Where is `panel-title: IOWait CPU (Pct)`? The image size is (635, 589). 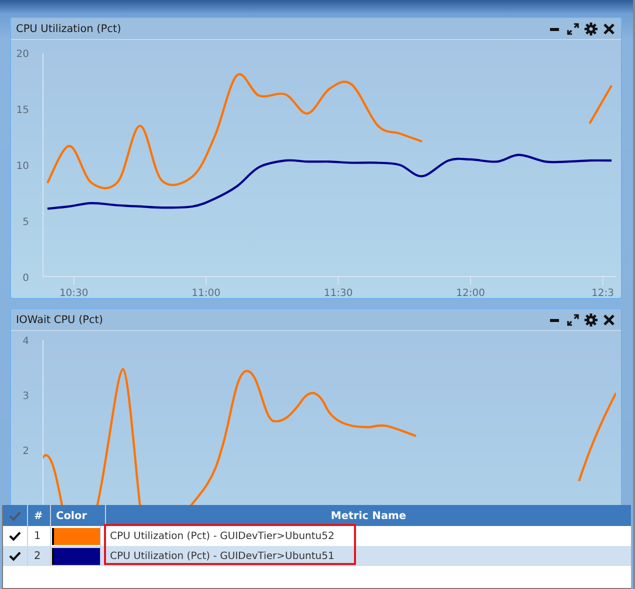
panel-title: IOWait CPU (Pct) is located at coordinates (59, 320).